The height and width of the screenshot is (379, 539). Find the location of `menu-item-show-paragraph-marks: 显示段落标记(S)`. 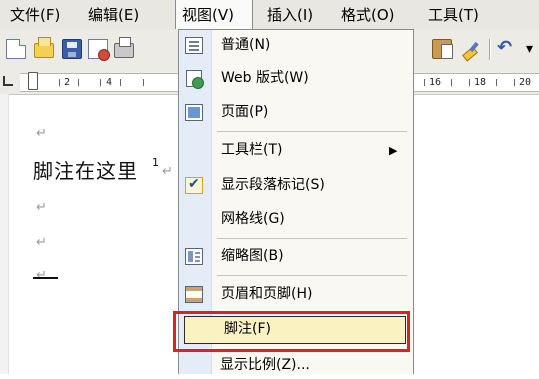

menu-item-show-paragraph-marks: 显示段落标记(S) is located at coordinates (296, 185).